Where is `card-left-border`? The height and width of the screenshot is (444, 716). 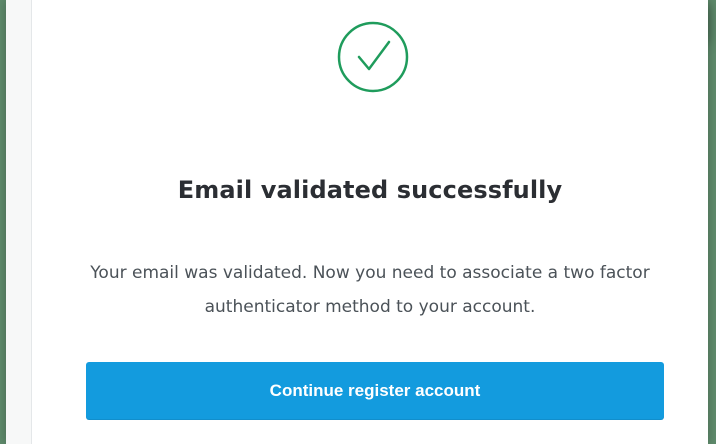 card-left-border is located at coordinates (19, 222).